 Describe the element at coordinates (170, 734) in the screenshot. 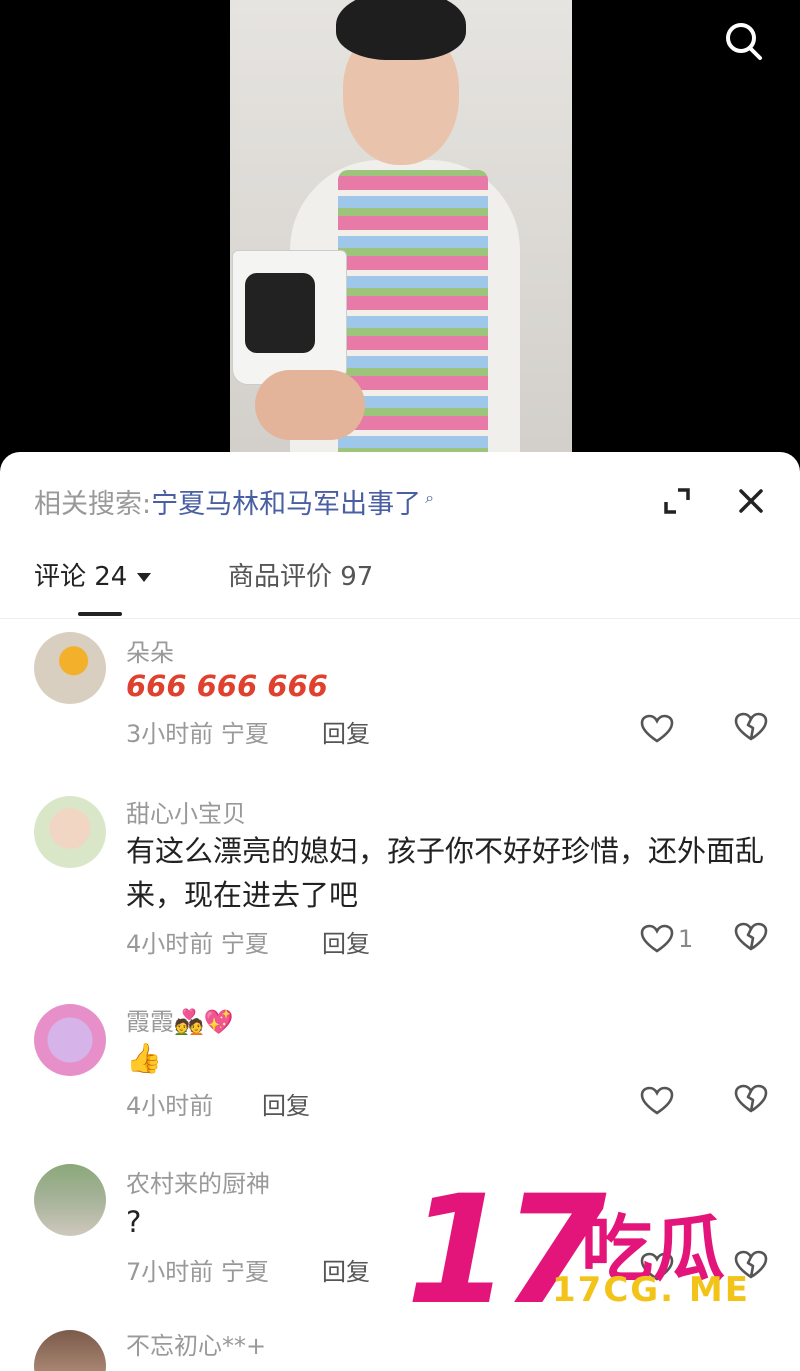

I see `comment-time: 3小时前` at that location.